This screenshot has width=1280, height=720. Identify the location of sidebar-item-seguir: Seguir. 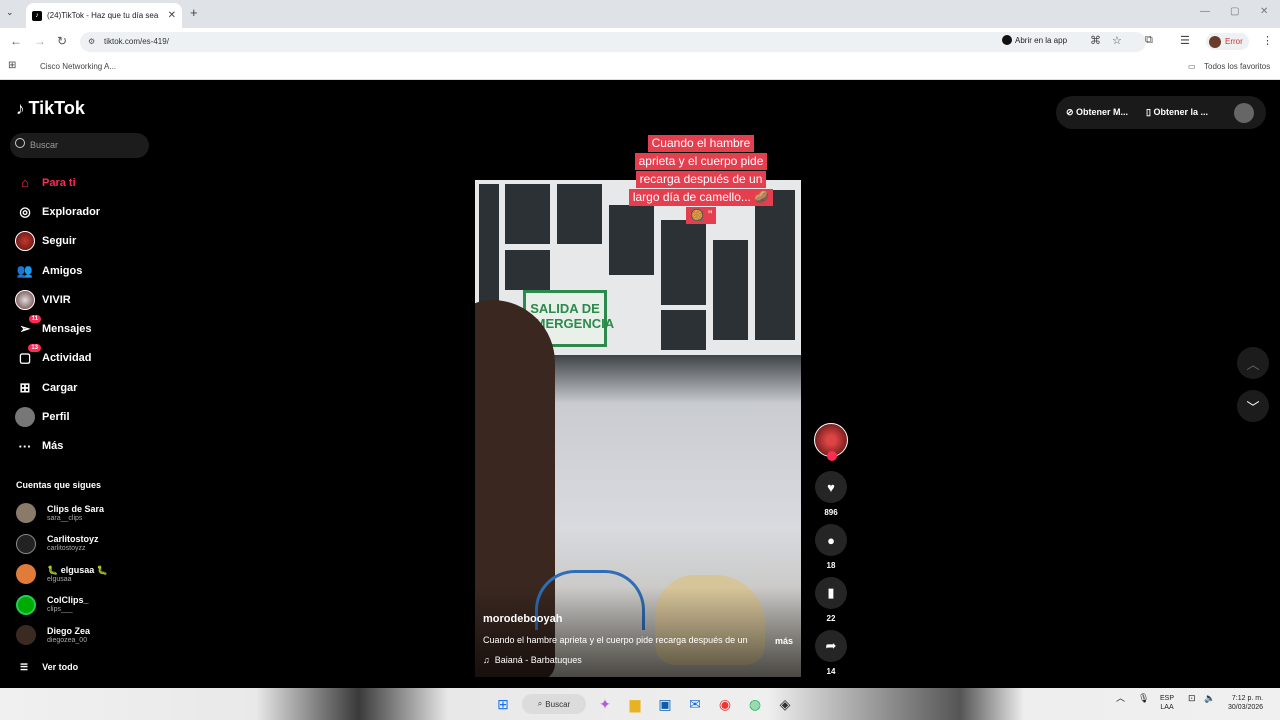
(57, 241).